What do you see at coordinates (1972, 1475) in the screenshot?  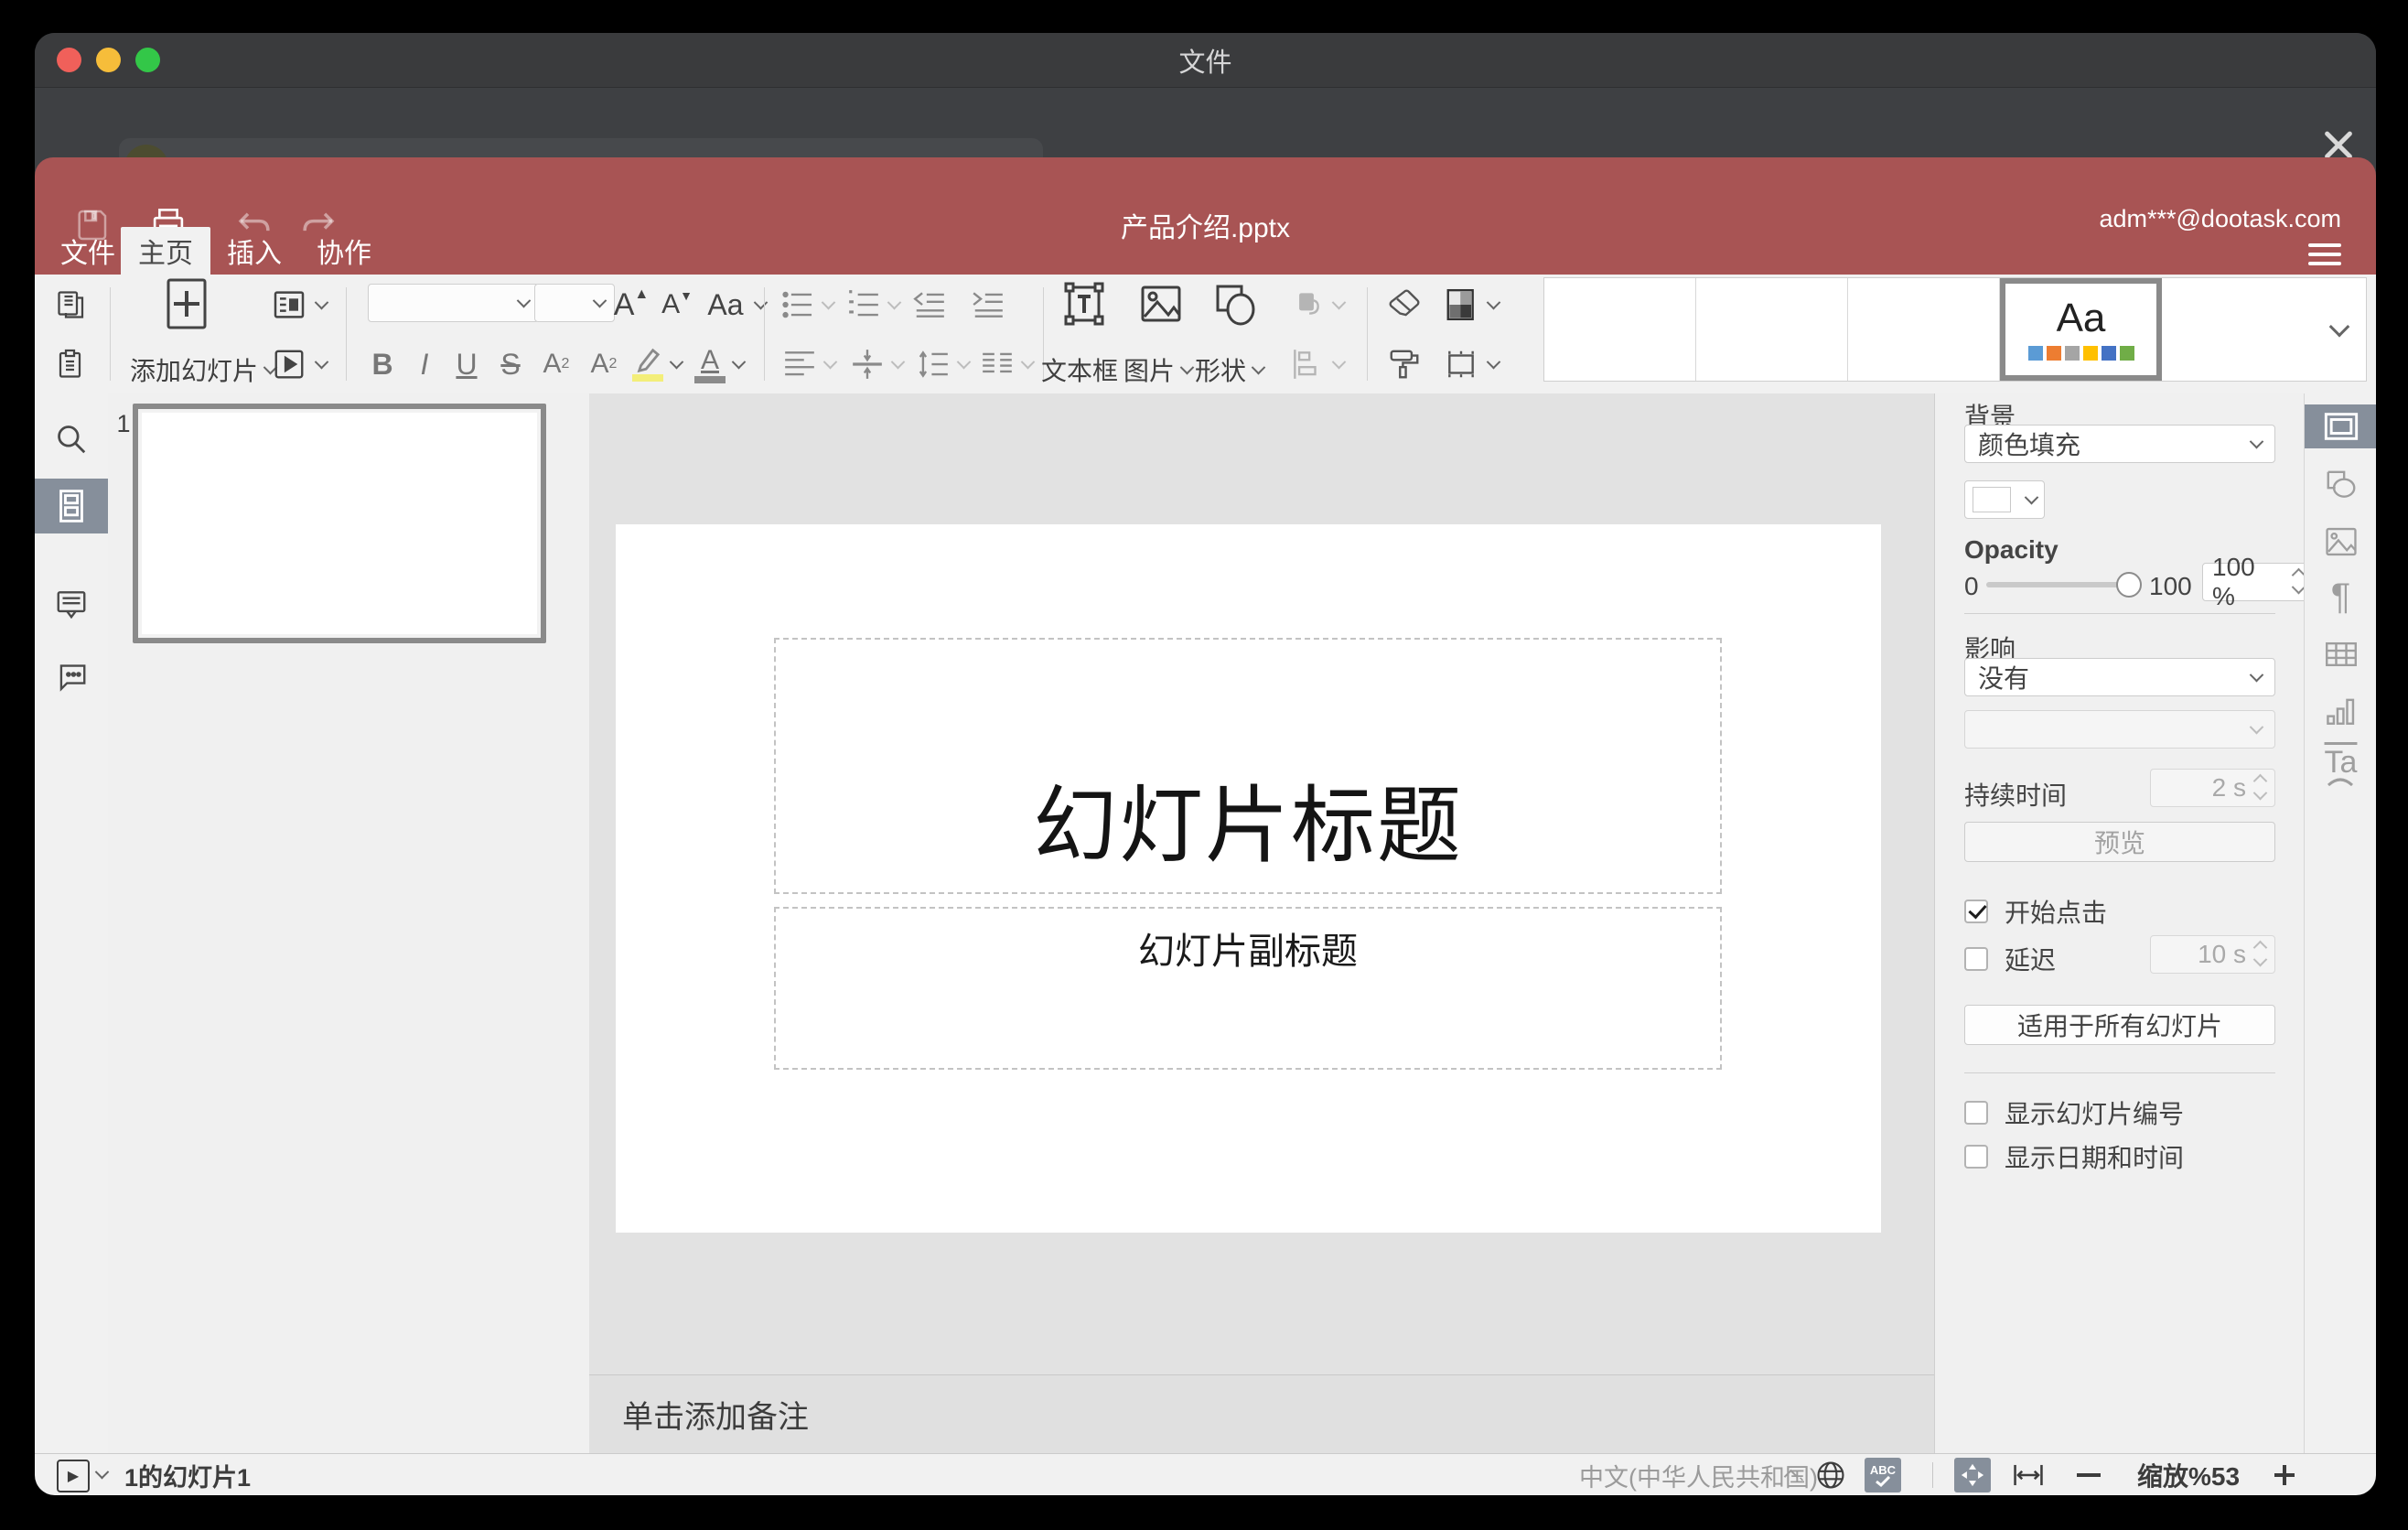 I see `fit-to-slide-button` at bounding box center [1972, 1475].